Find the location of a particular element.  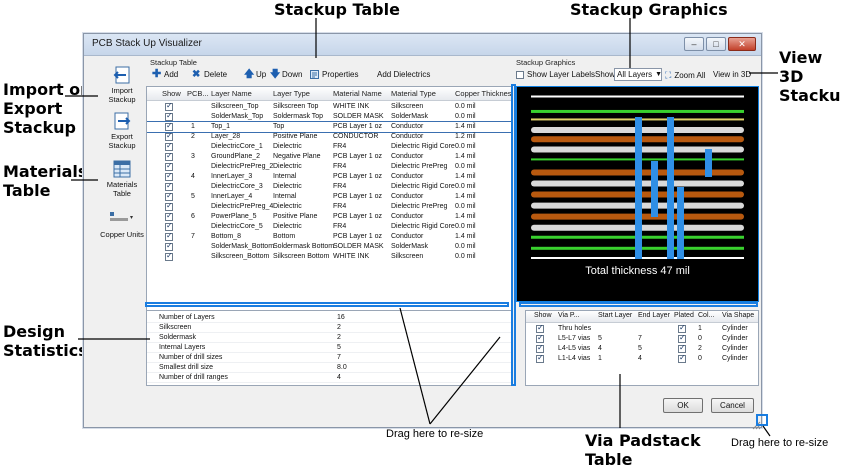

horizontal-splitter-right is located at coordinates (638, 304).